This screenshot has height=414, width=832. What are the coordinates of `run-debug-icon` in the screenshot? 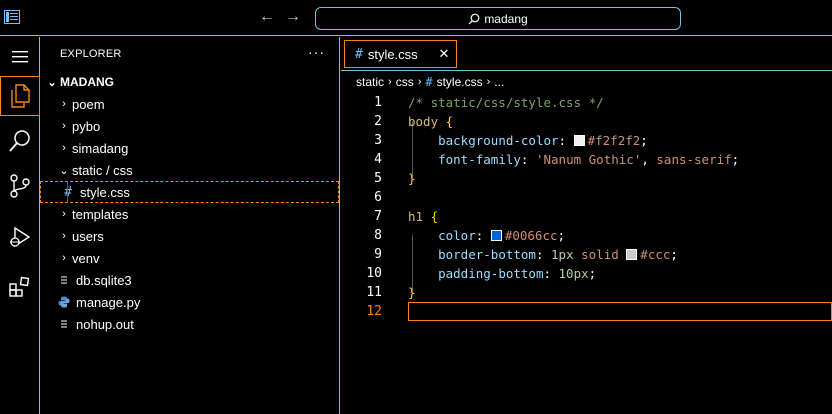 It's located at (20, 237).